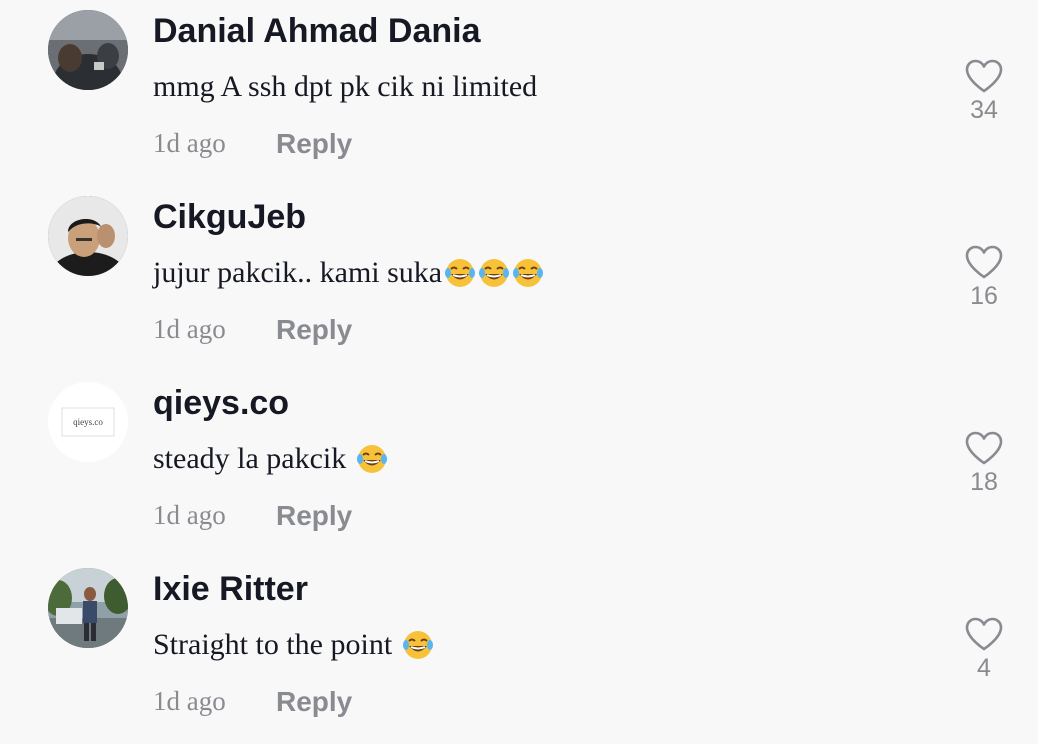 The width and height of the screenshot is (1038, 744). What do you see at coordinates (270, 459) in the screenshot?
I see `comment-text: steady la pakcik` at bounding box center [270, 459].